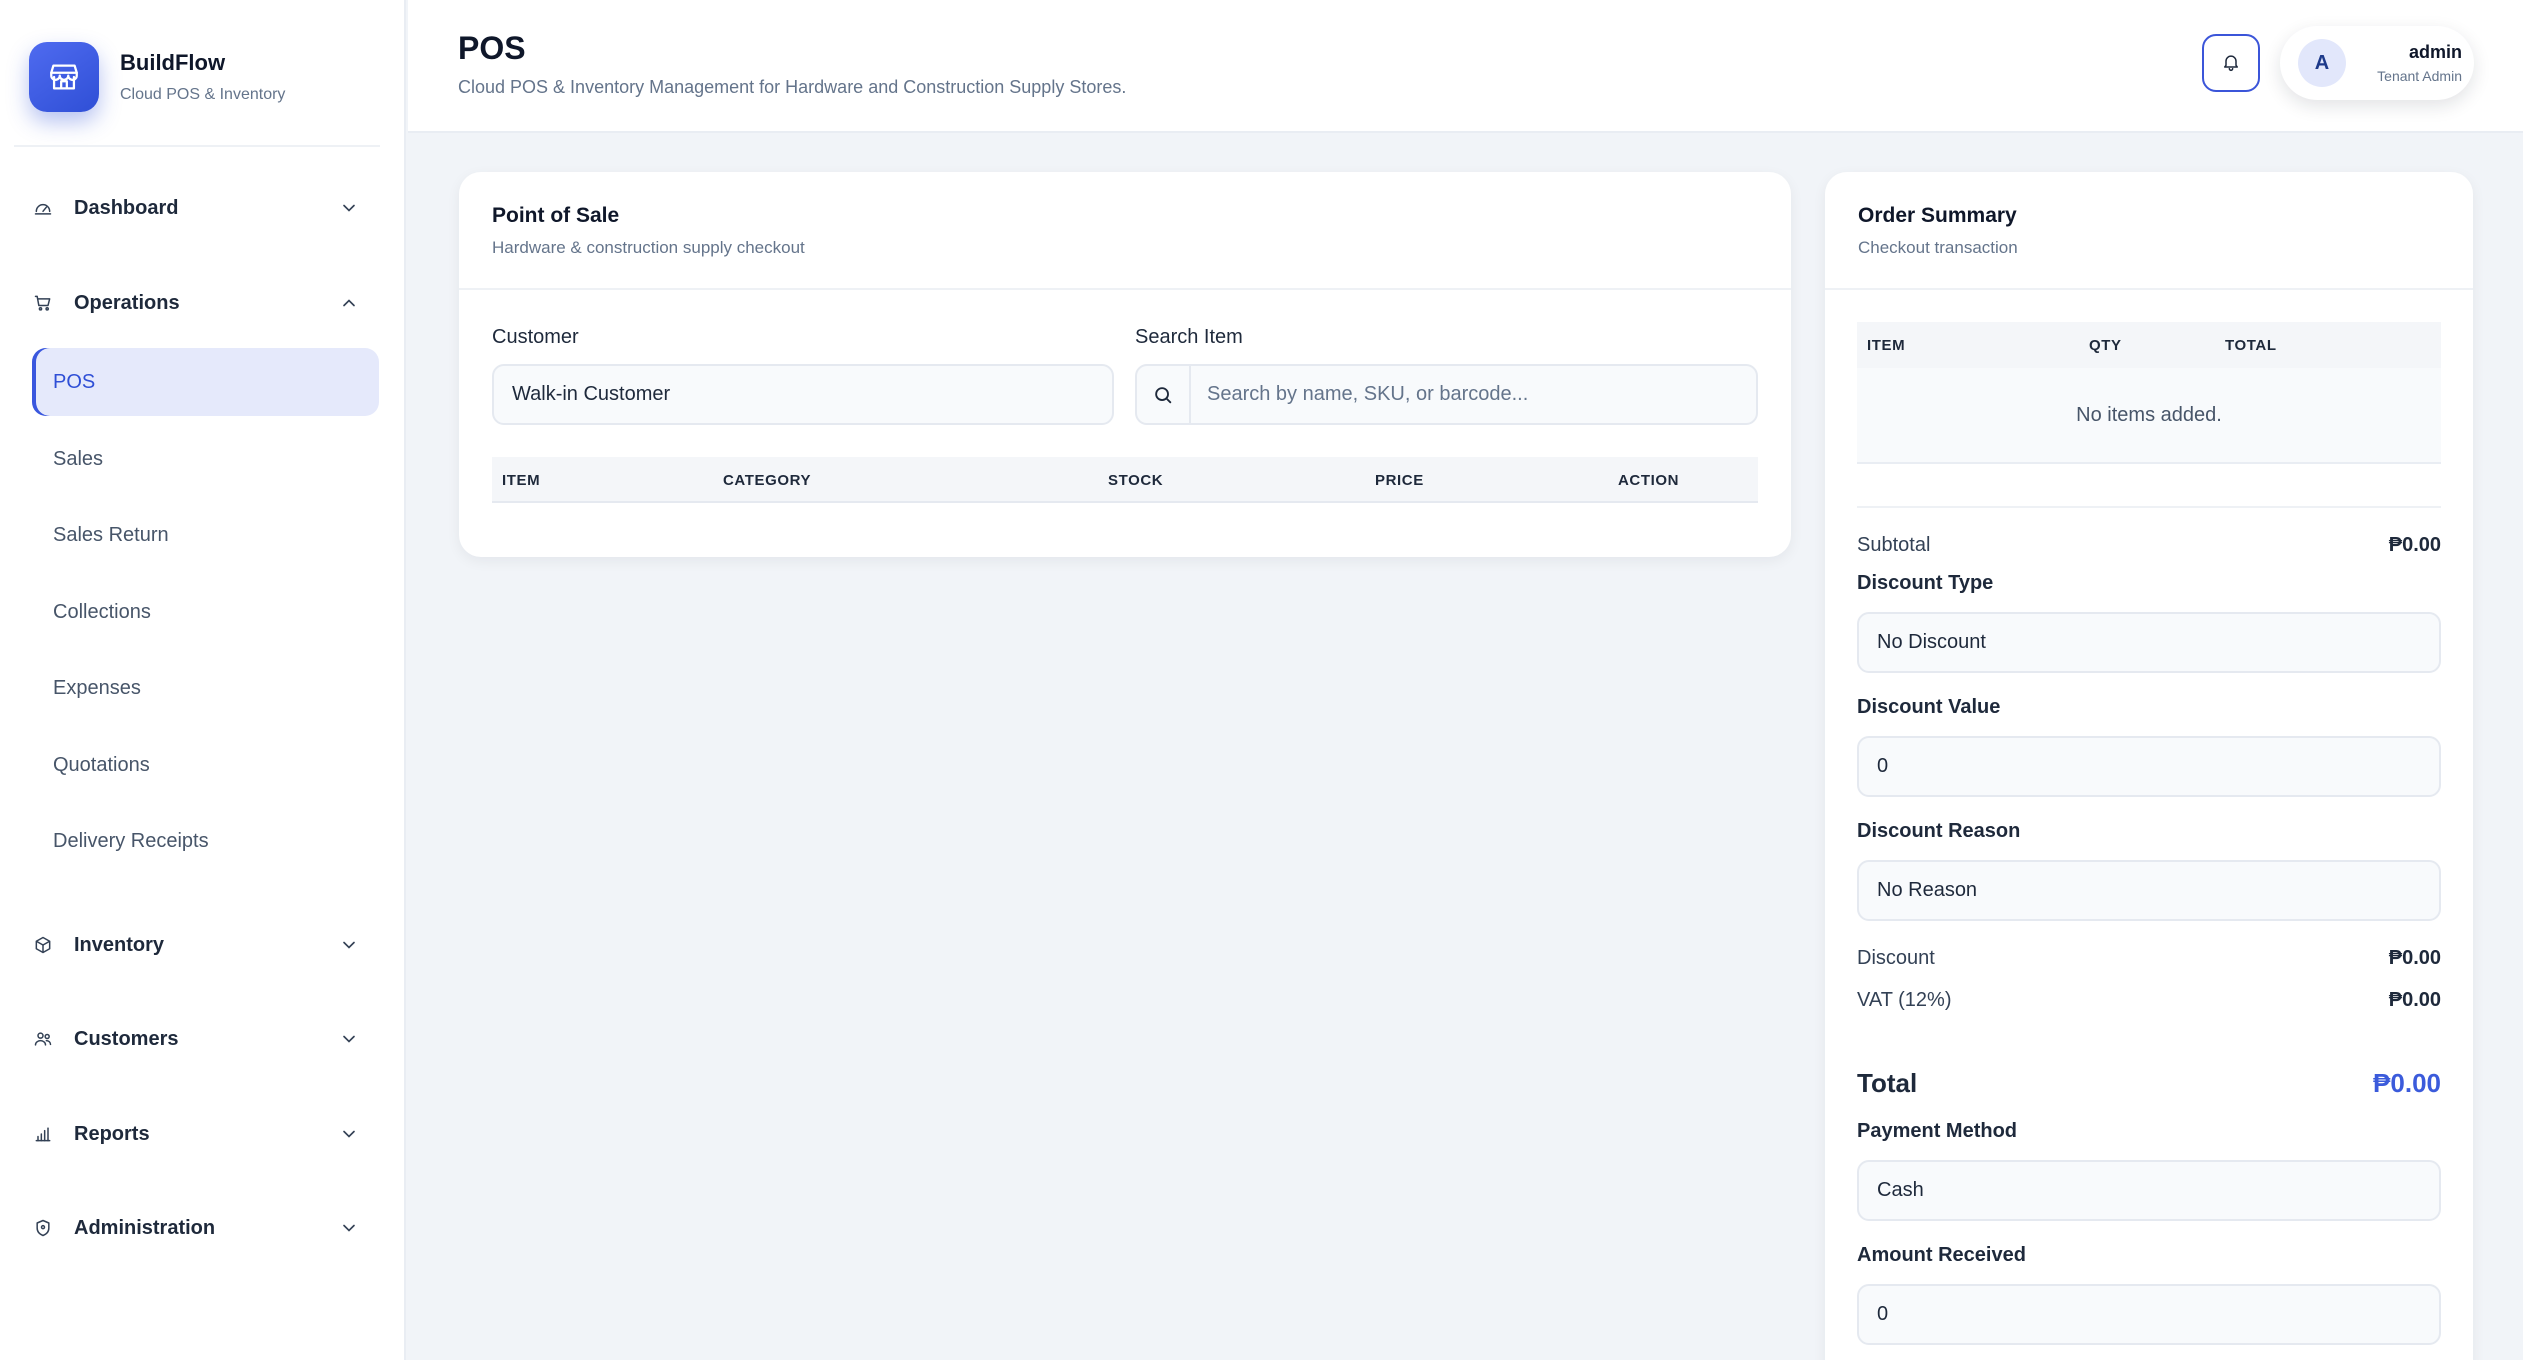 Image resolution: width=2523 pixels, height=1360 pixels. Describe the element at coordinates (196, 945) in the screenshot. I see `sidebar-group-inventory: Inventory` at that location.